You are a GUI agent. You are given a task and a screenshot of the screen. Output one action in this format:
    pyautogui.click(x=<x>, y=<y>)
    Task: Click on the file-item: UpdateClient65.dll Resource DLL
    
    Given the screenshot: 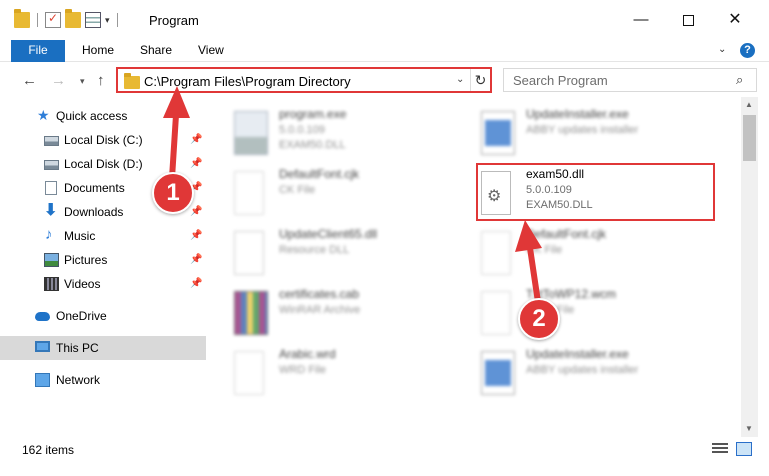 What is the action you would take?
    pyautogui.click(x=354, y=257)
    